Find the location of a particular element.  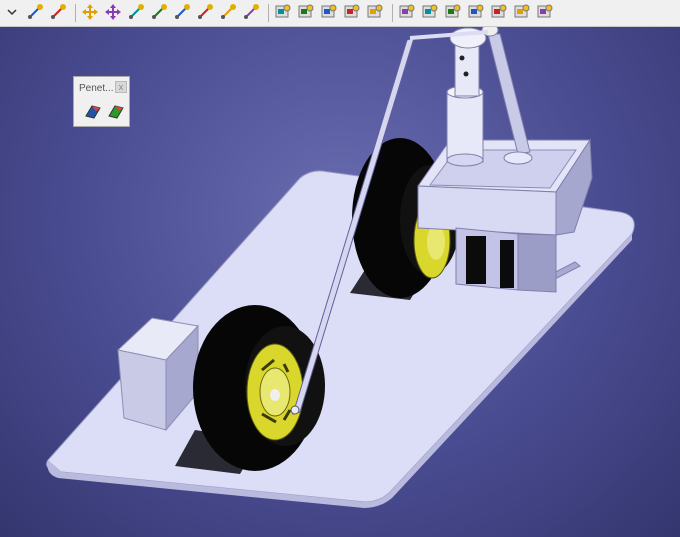

clash-button is located at coordinates (251, 13).